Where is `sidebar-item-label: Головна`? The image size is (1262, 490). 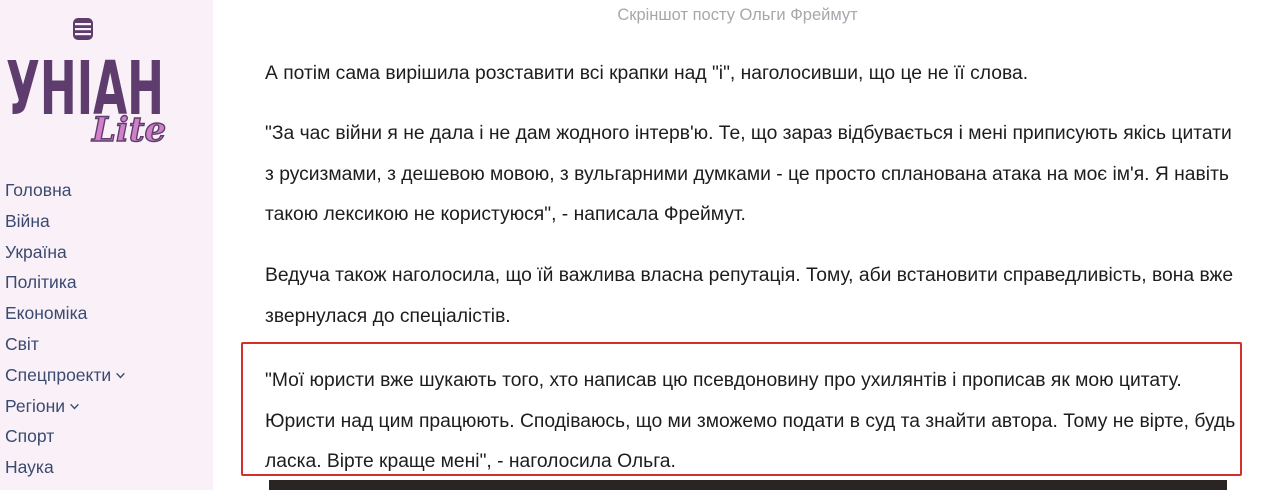
sidebar-item-label: Головна is located at coordinates (38, 190).